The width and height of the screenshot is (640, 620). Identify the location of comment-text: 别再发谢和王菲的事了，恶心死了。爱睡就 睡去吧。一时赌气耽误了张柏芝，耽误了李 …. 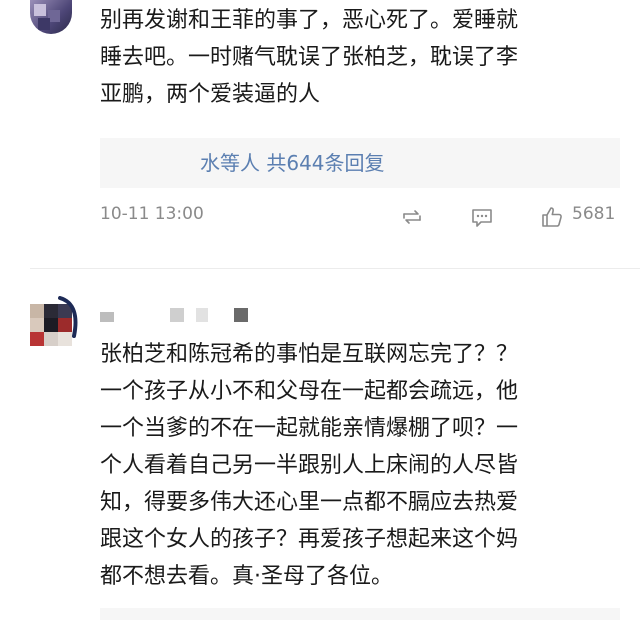
(309, 57).